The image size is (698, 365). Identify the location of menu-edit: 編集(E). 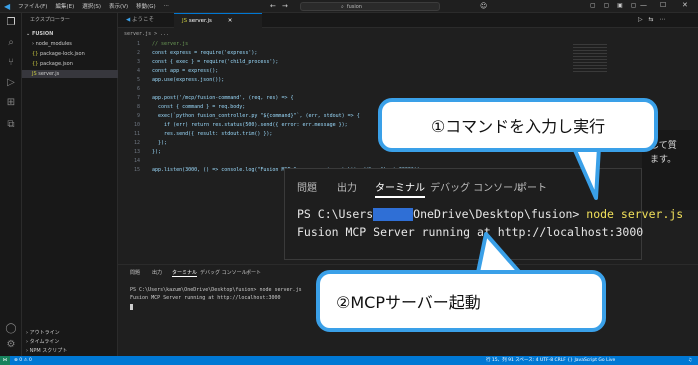
(64, 6).